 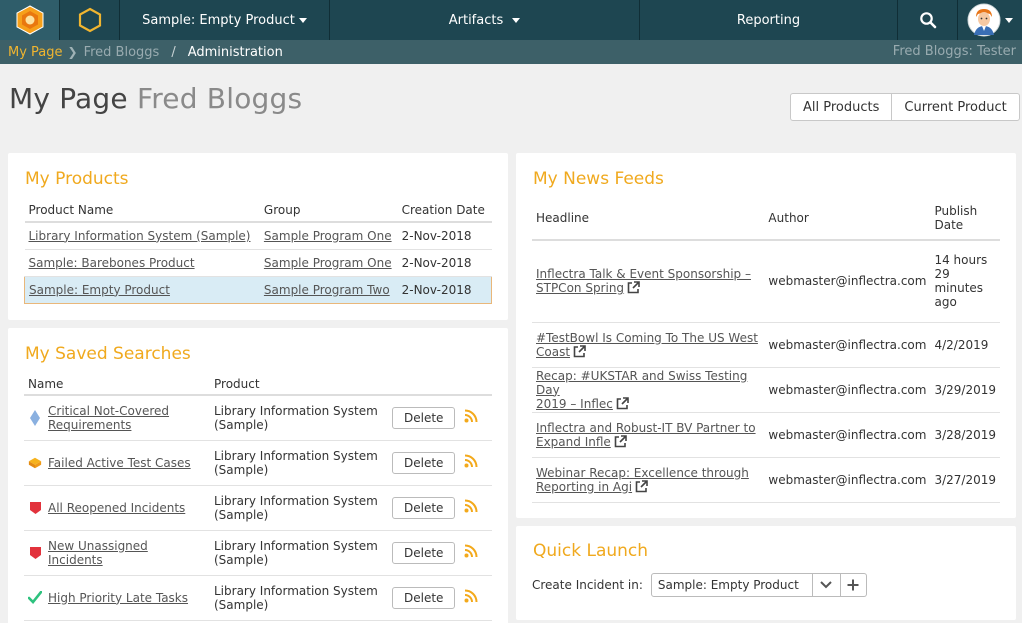 What do you see at coordinates (119, 463) in the screenshot?
I see `saved-search-link: Failed Active Test Cases` at bounding box center [119, 463].